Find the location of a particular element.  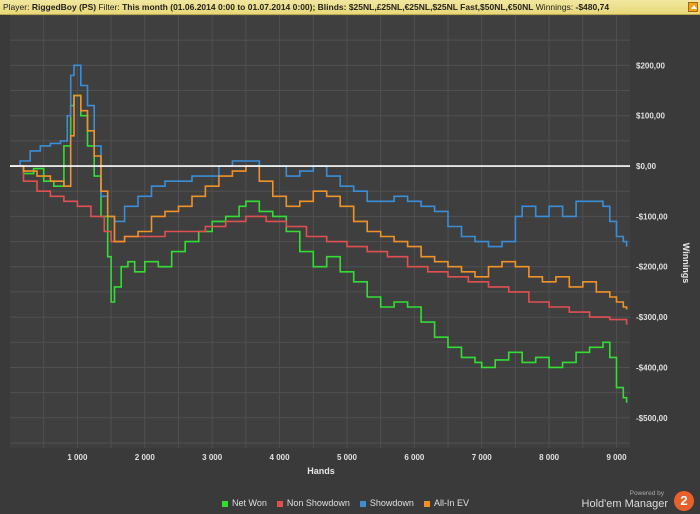

legend-item: Showdown is located at coordinates (386, 503).